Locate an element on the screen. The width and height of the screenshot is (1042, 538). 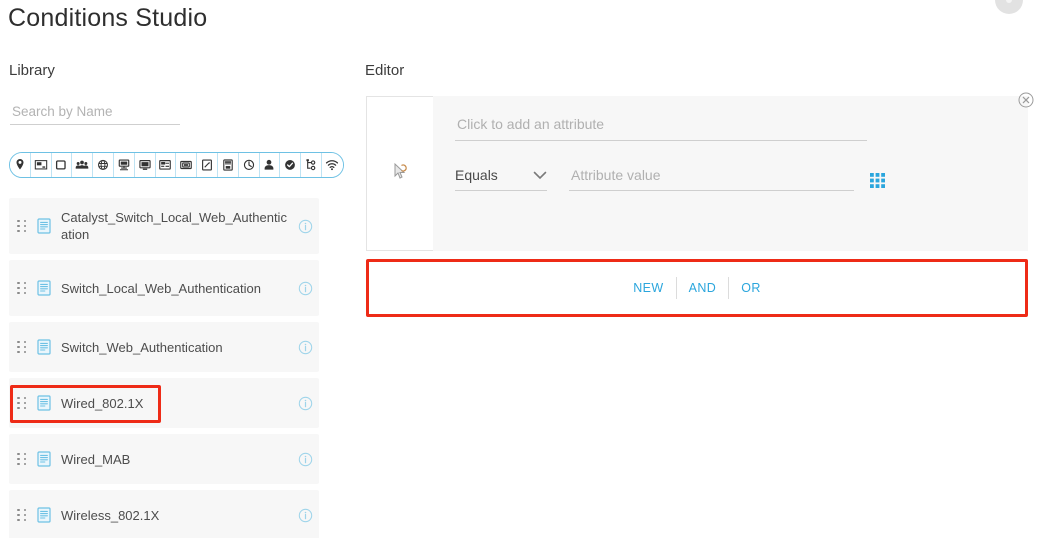
library-list-item: Catalyst_Switch_Local_Web_Authentication is located at coordinates (164, 226).